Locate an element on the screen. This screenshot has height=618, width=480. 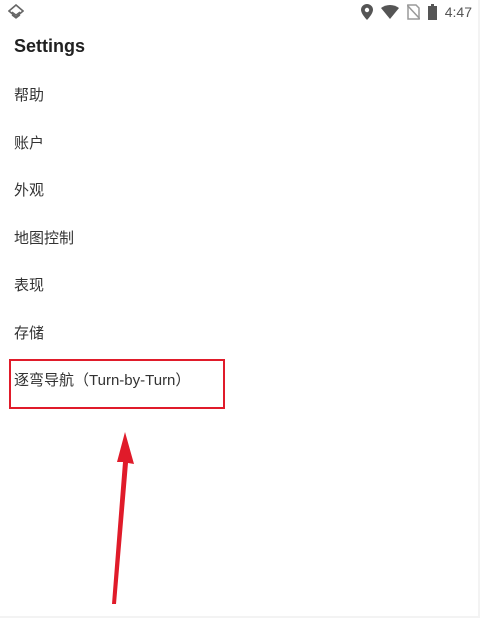
location-icon is located at coordinates (366, 12).